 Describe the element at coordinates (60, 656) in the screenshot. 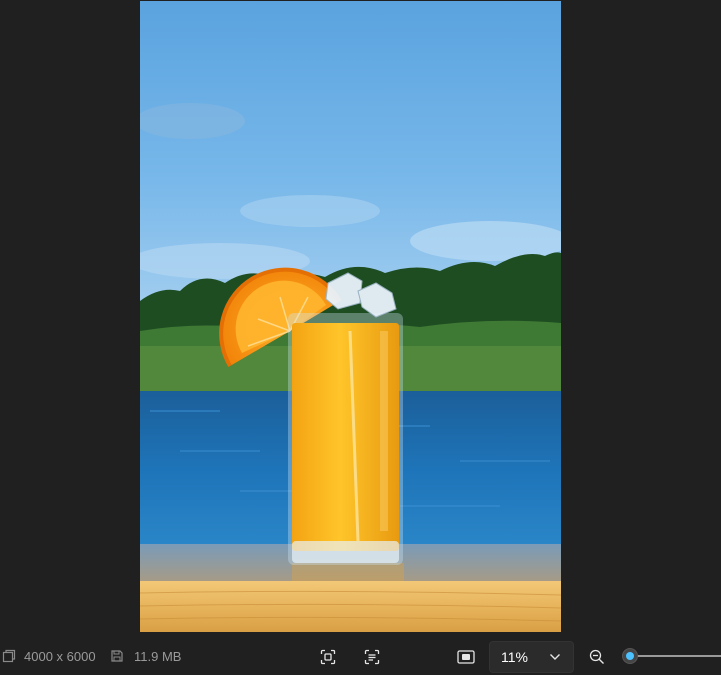

I see `image-dimensions-text: 4000 x 6000` at that location.